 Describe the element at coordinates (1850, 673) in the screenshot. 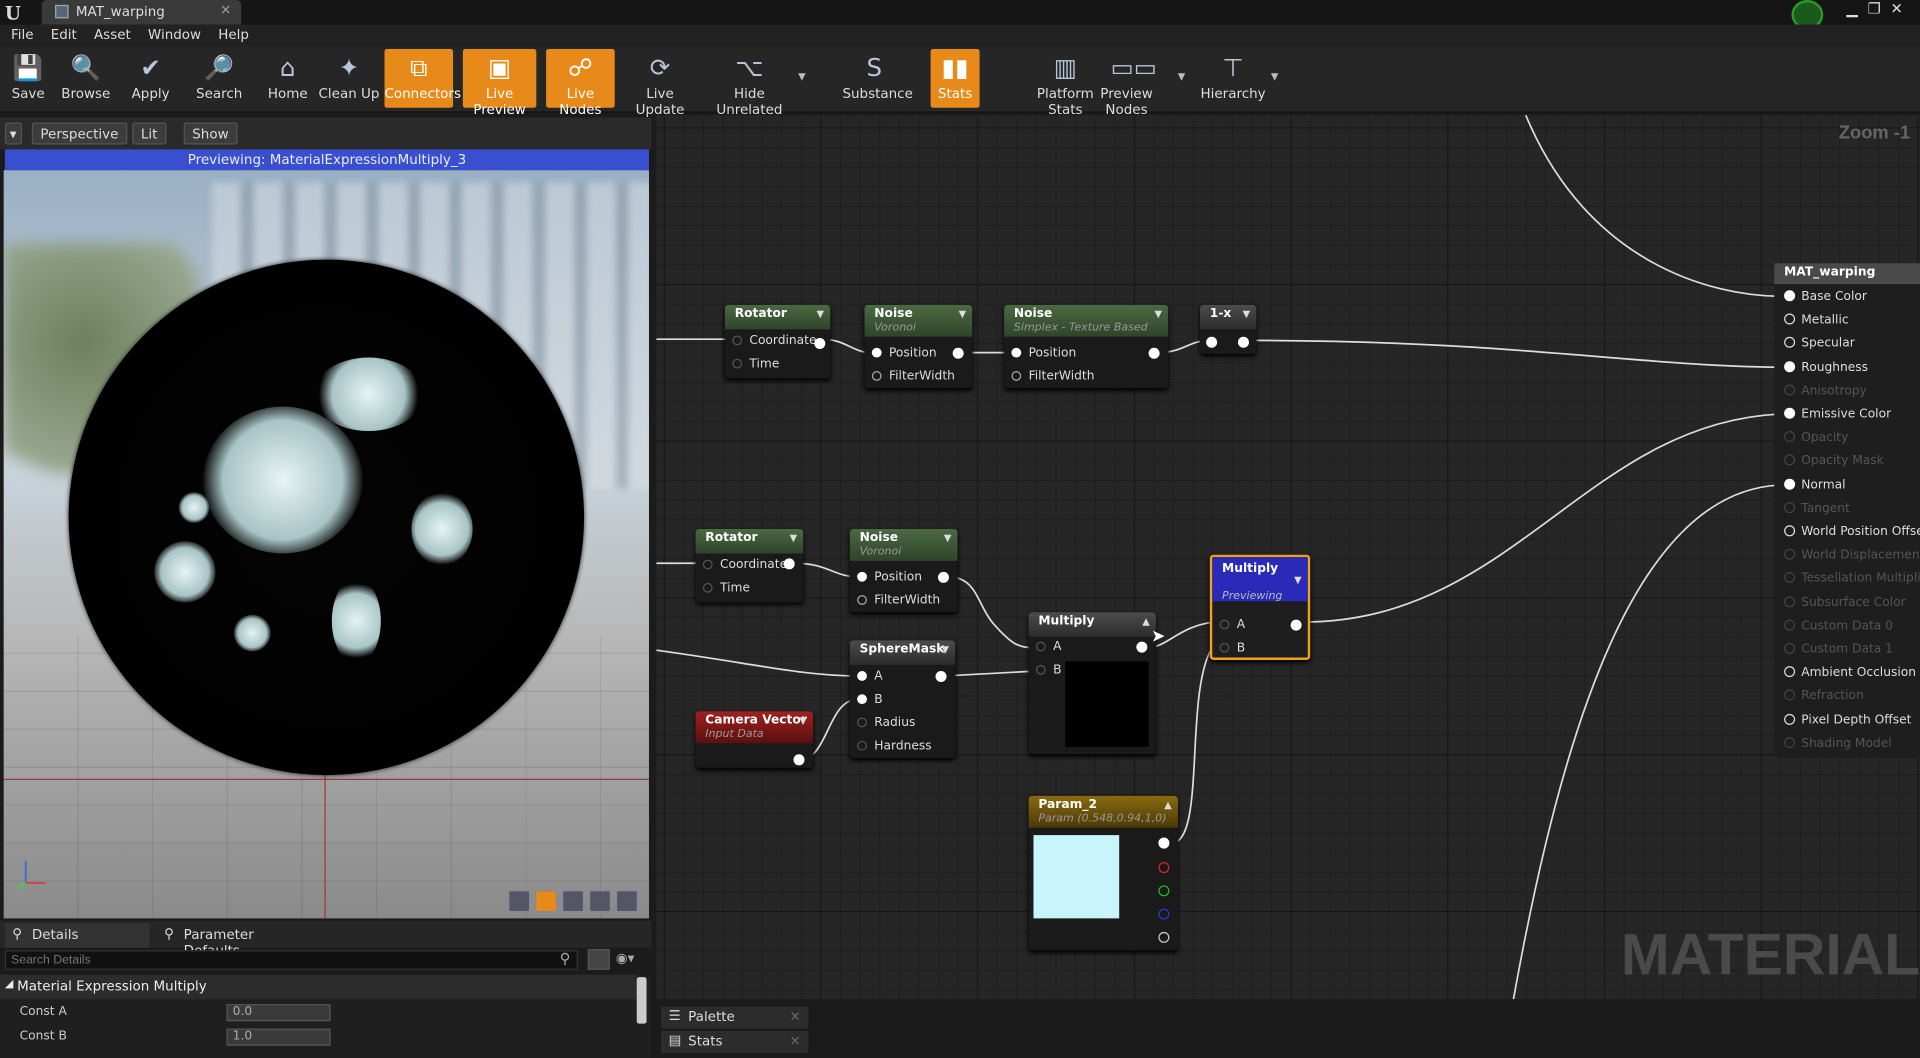

I see `result-pin-ambient-occlusion: Ambient Occlusion` at that location.